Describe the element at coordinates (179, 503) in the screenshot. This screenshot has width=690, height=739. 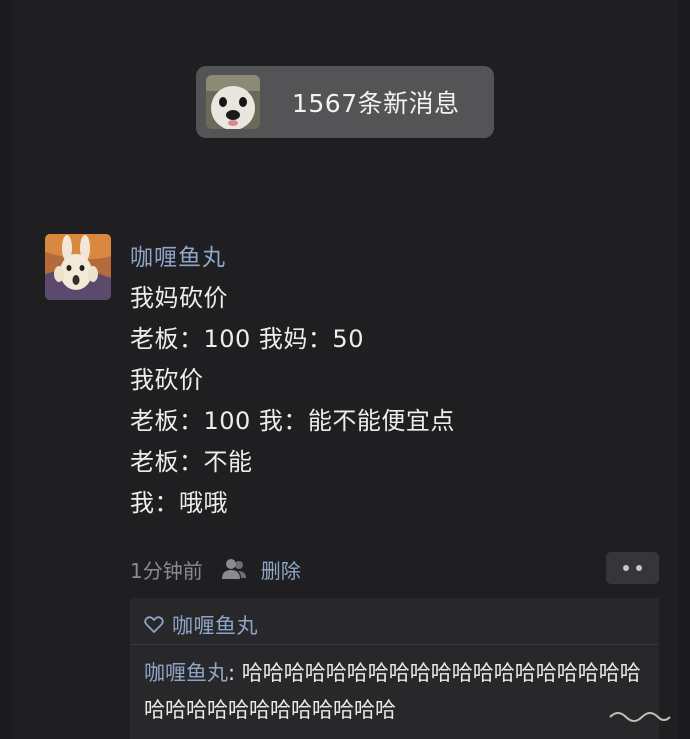
I see `post-line: 我：哦哦` at that location.